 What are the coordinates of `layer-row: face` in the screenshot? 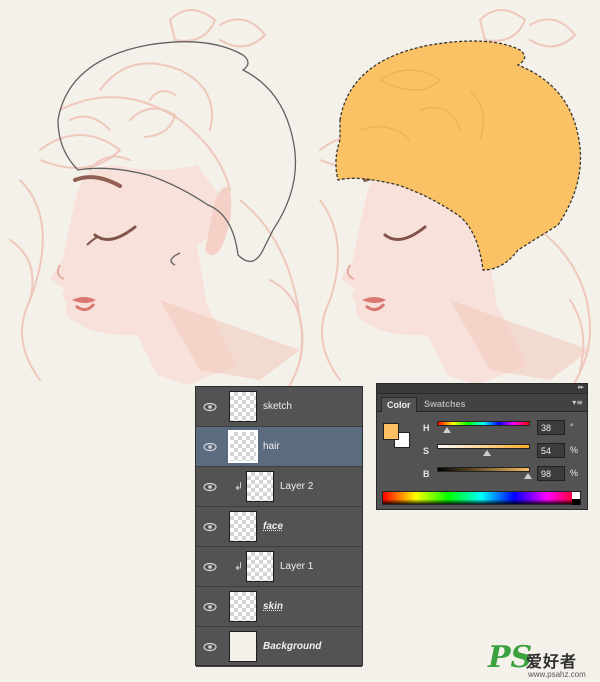 It's located at (279, 527).